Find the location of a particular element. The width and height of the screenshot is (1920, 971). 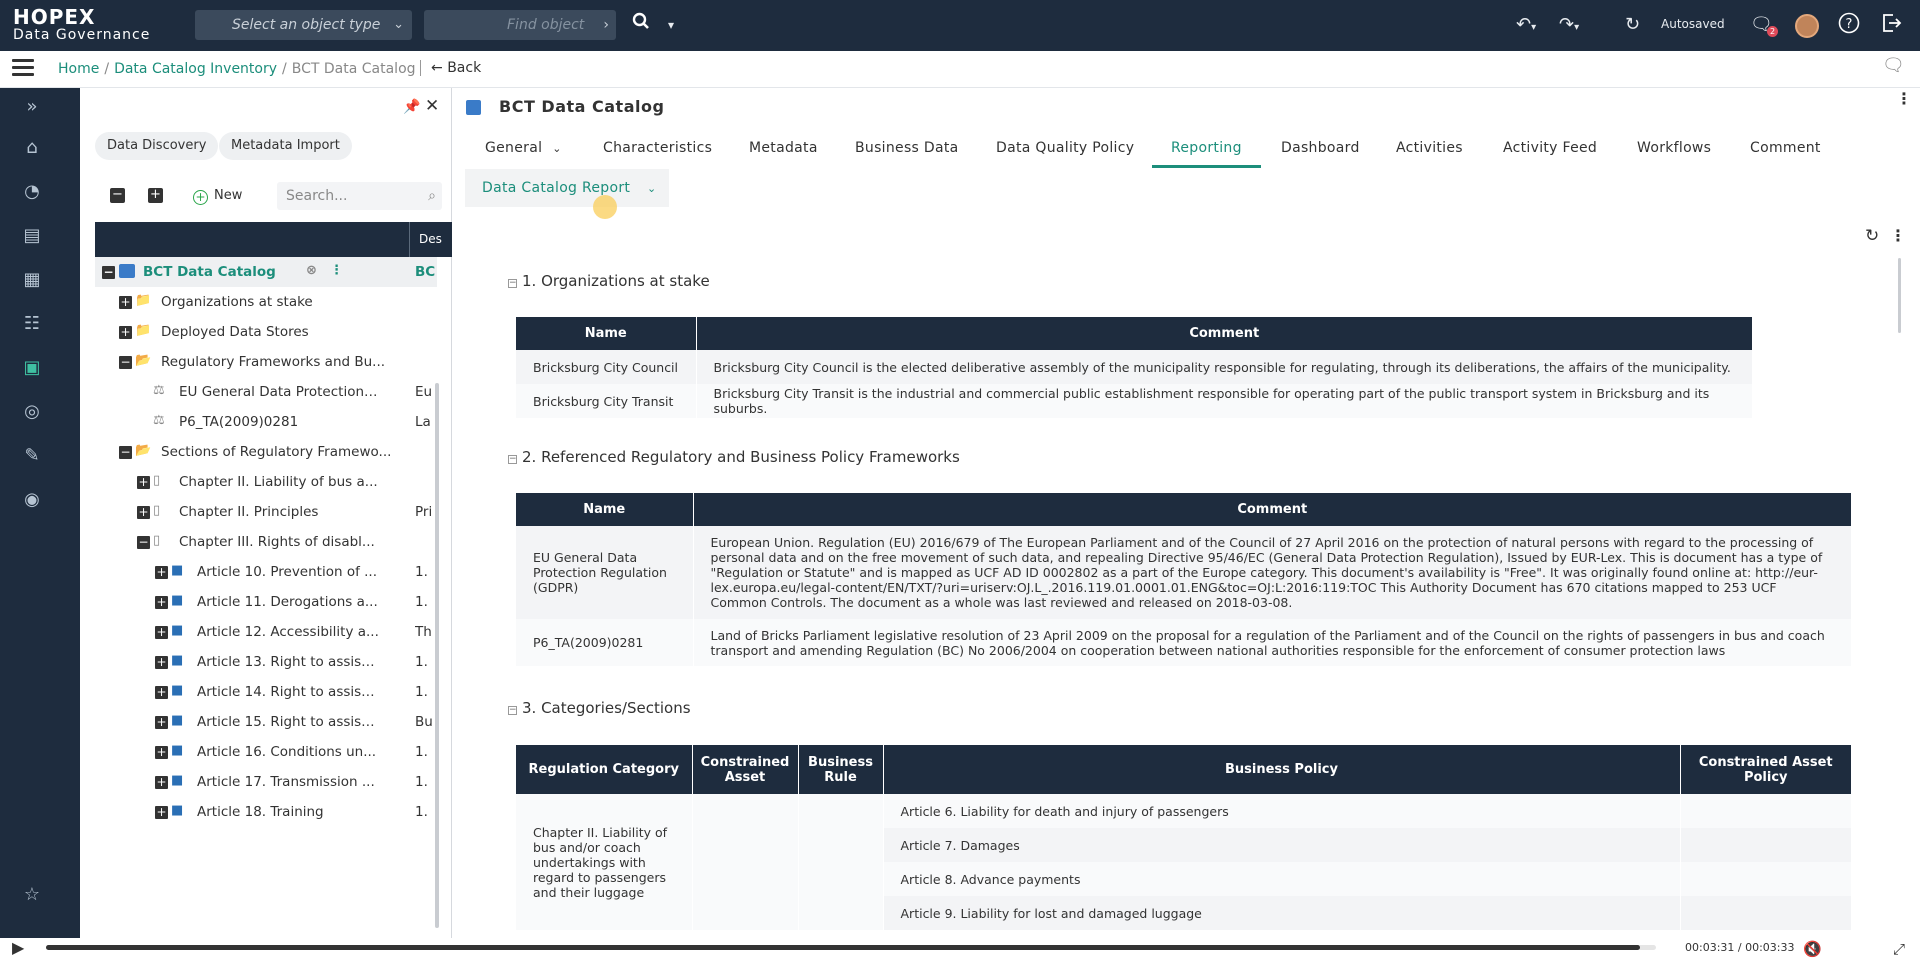

expand-all-icon: + is located at coordinates (155, 195).